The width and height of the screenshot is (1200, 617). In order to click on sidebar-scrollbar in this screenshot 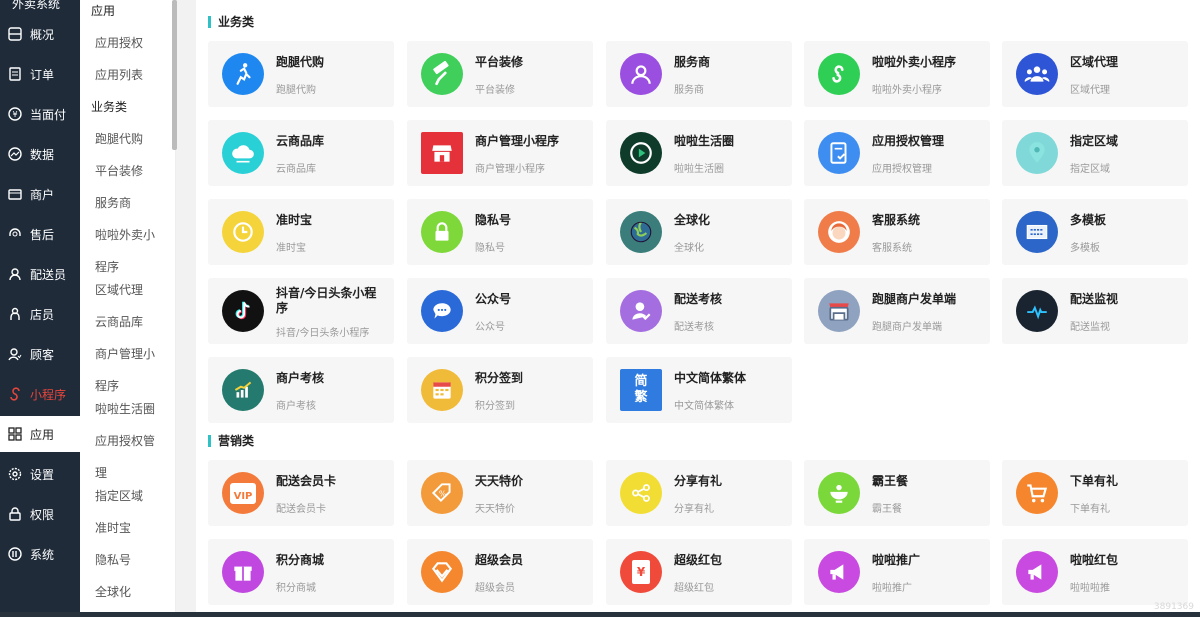, I will do `click(174, 75)`.